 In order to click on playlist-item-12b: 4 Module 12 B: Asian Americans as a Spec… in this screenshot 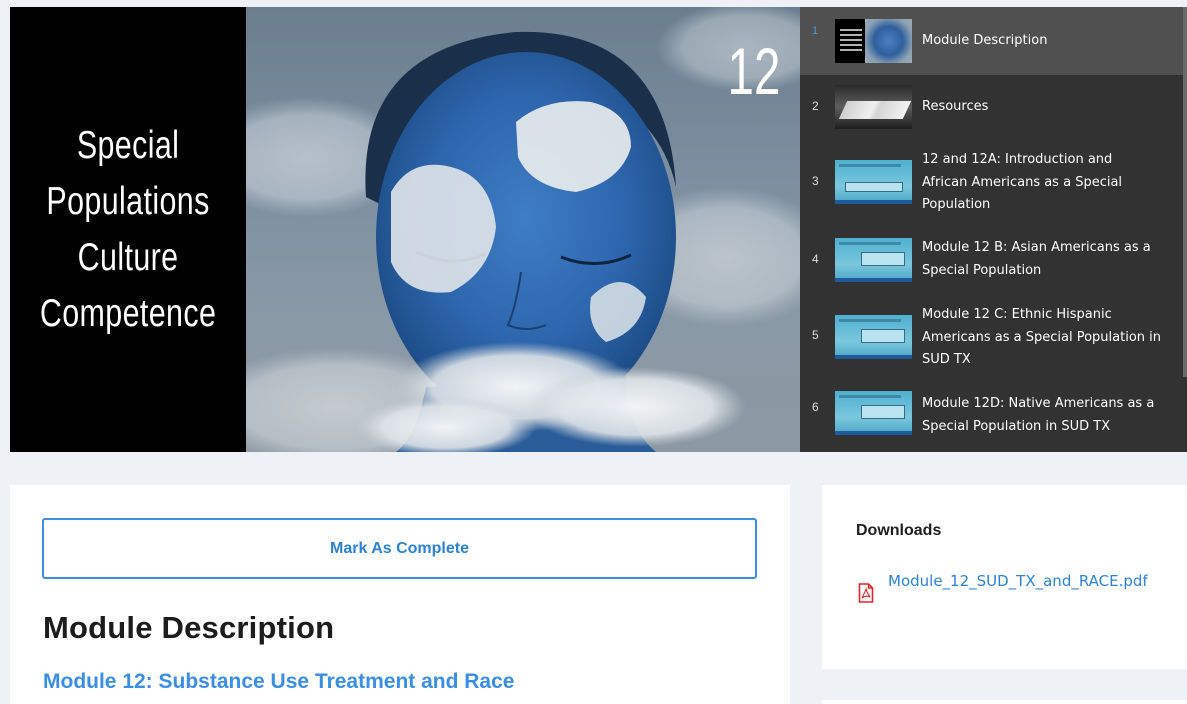, I will do `click(991, 260)`.